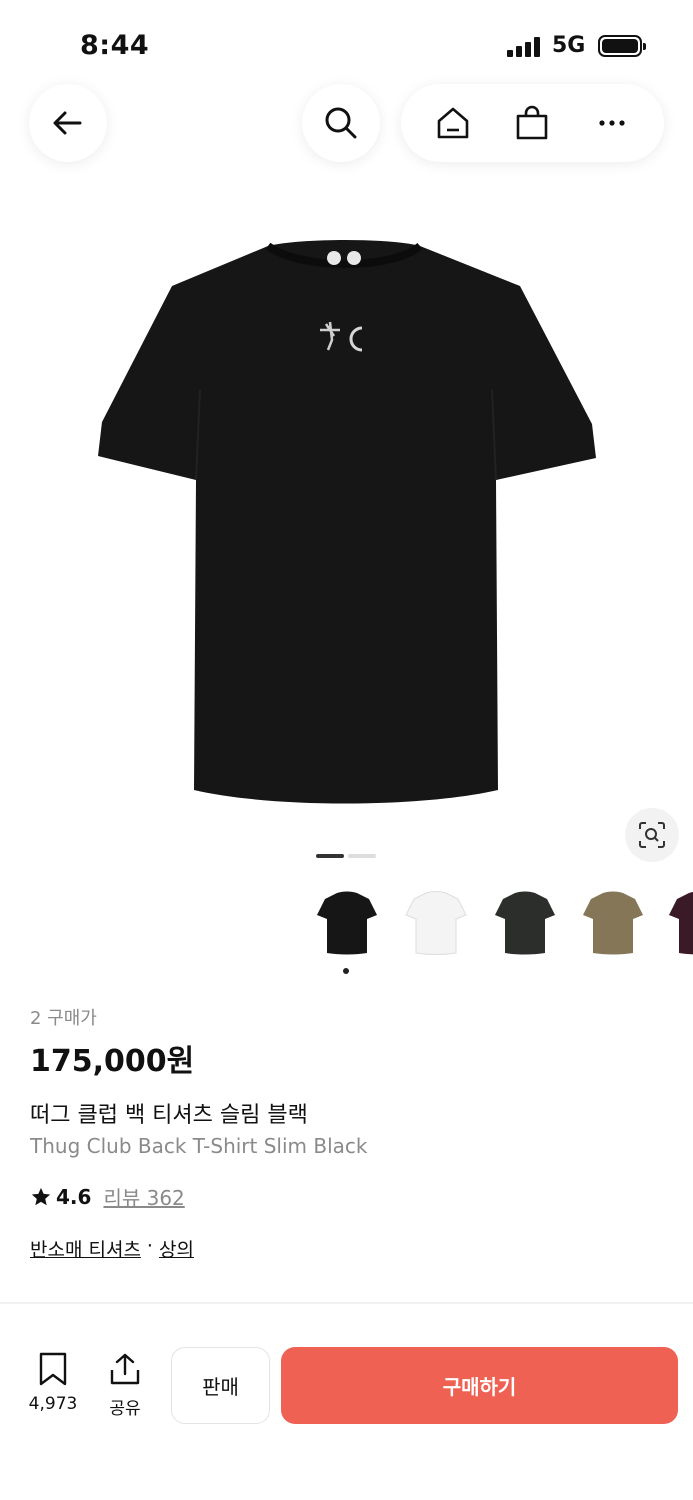 This screenshot has height=1500, width=693. What do you see at coordinates (199, 1146) in the screenshot?
I see `product-name-english: Thug Club Back T-Shirt Slim Black` at bounding box center [199, 1146].